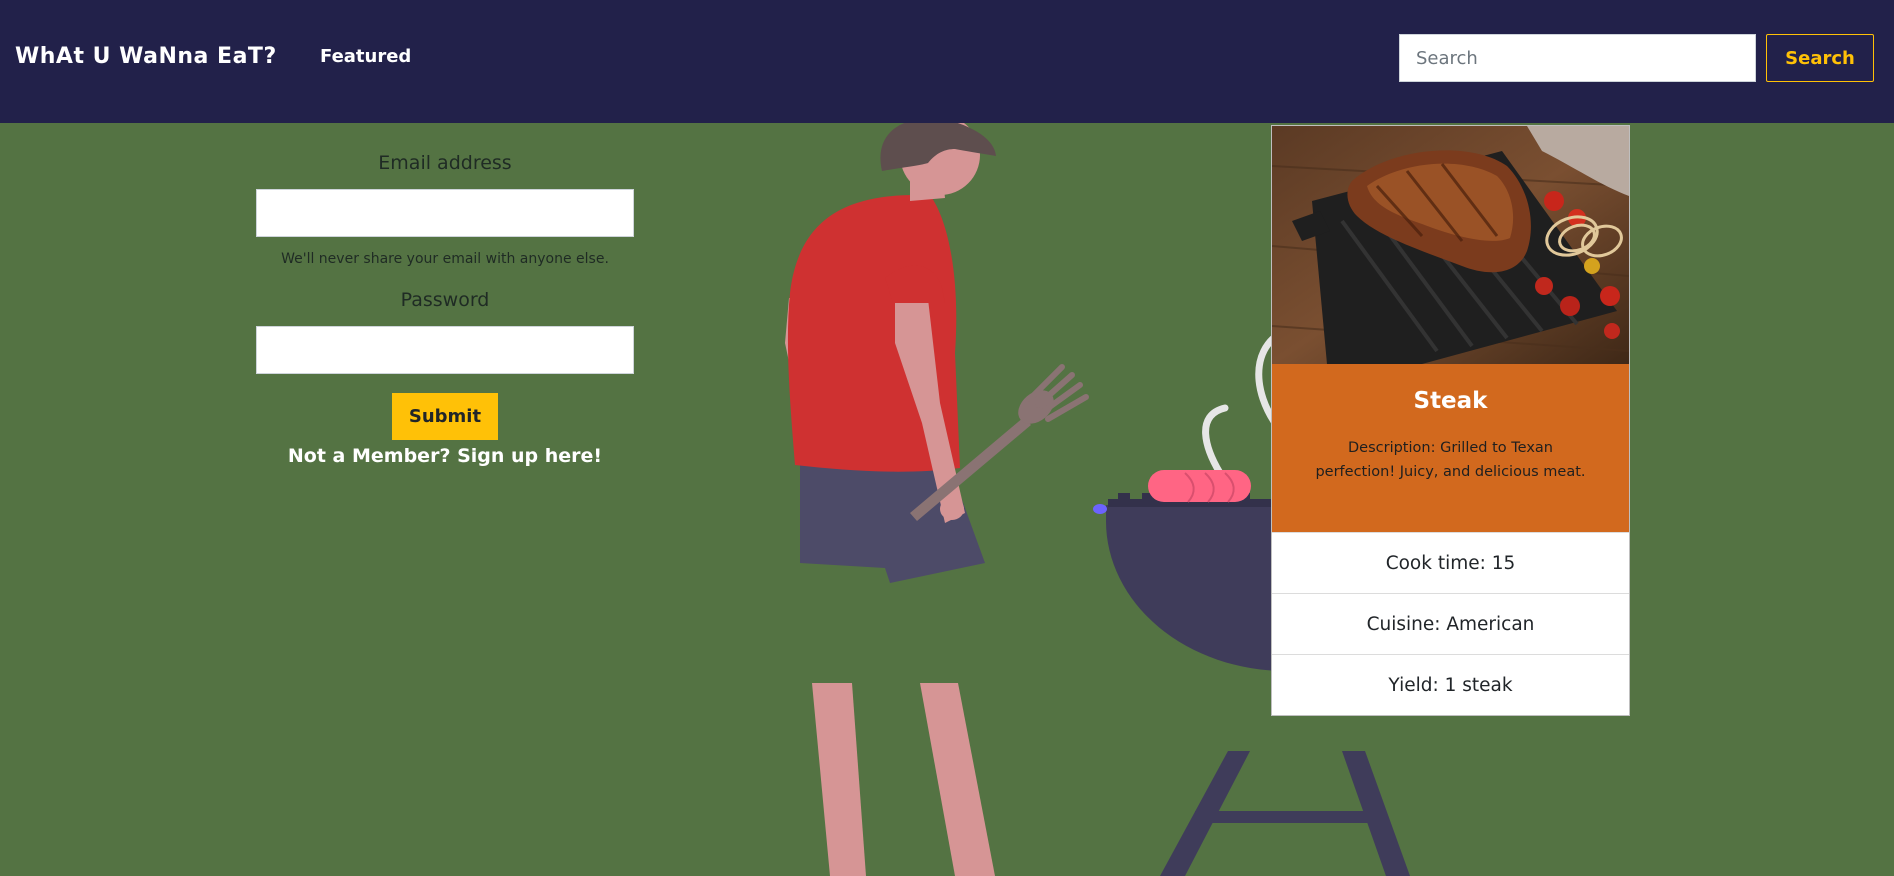  I want to click on steak-photo, so click(1450, 245).